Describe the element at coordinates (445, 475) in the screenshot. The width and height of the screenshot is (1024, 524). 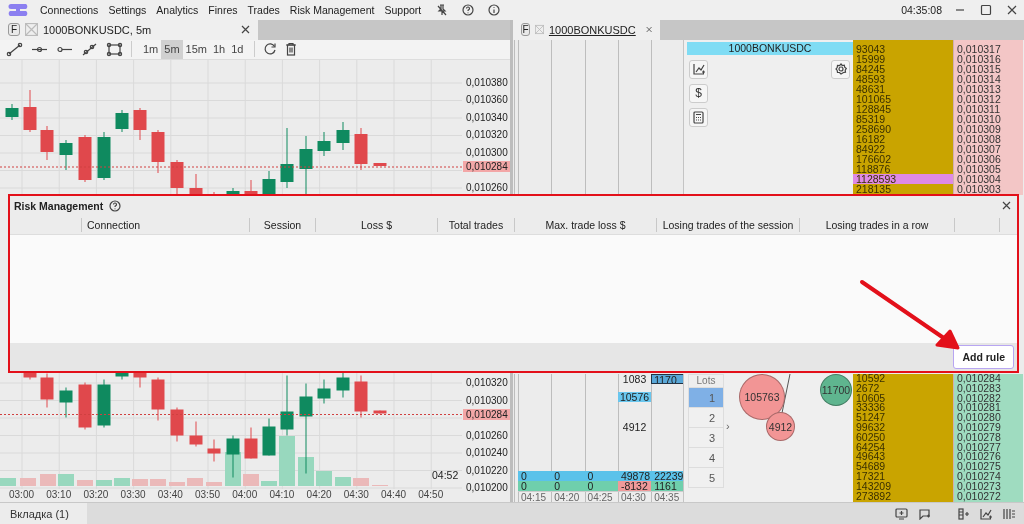
I see `countdown-label: 04:52` at that location.